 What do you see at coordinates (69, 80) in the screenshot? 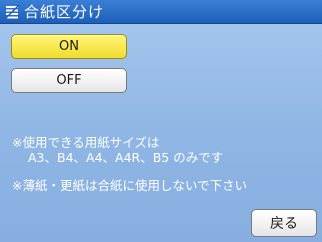
I see `off-button: OFF` at bounding box center [69, 80].